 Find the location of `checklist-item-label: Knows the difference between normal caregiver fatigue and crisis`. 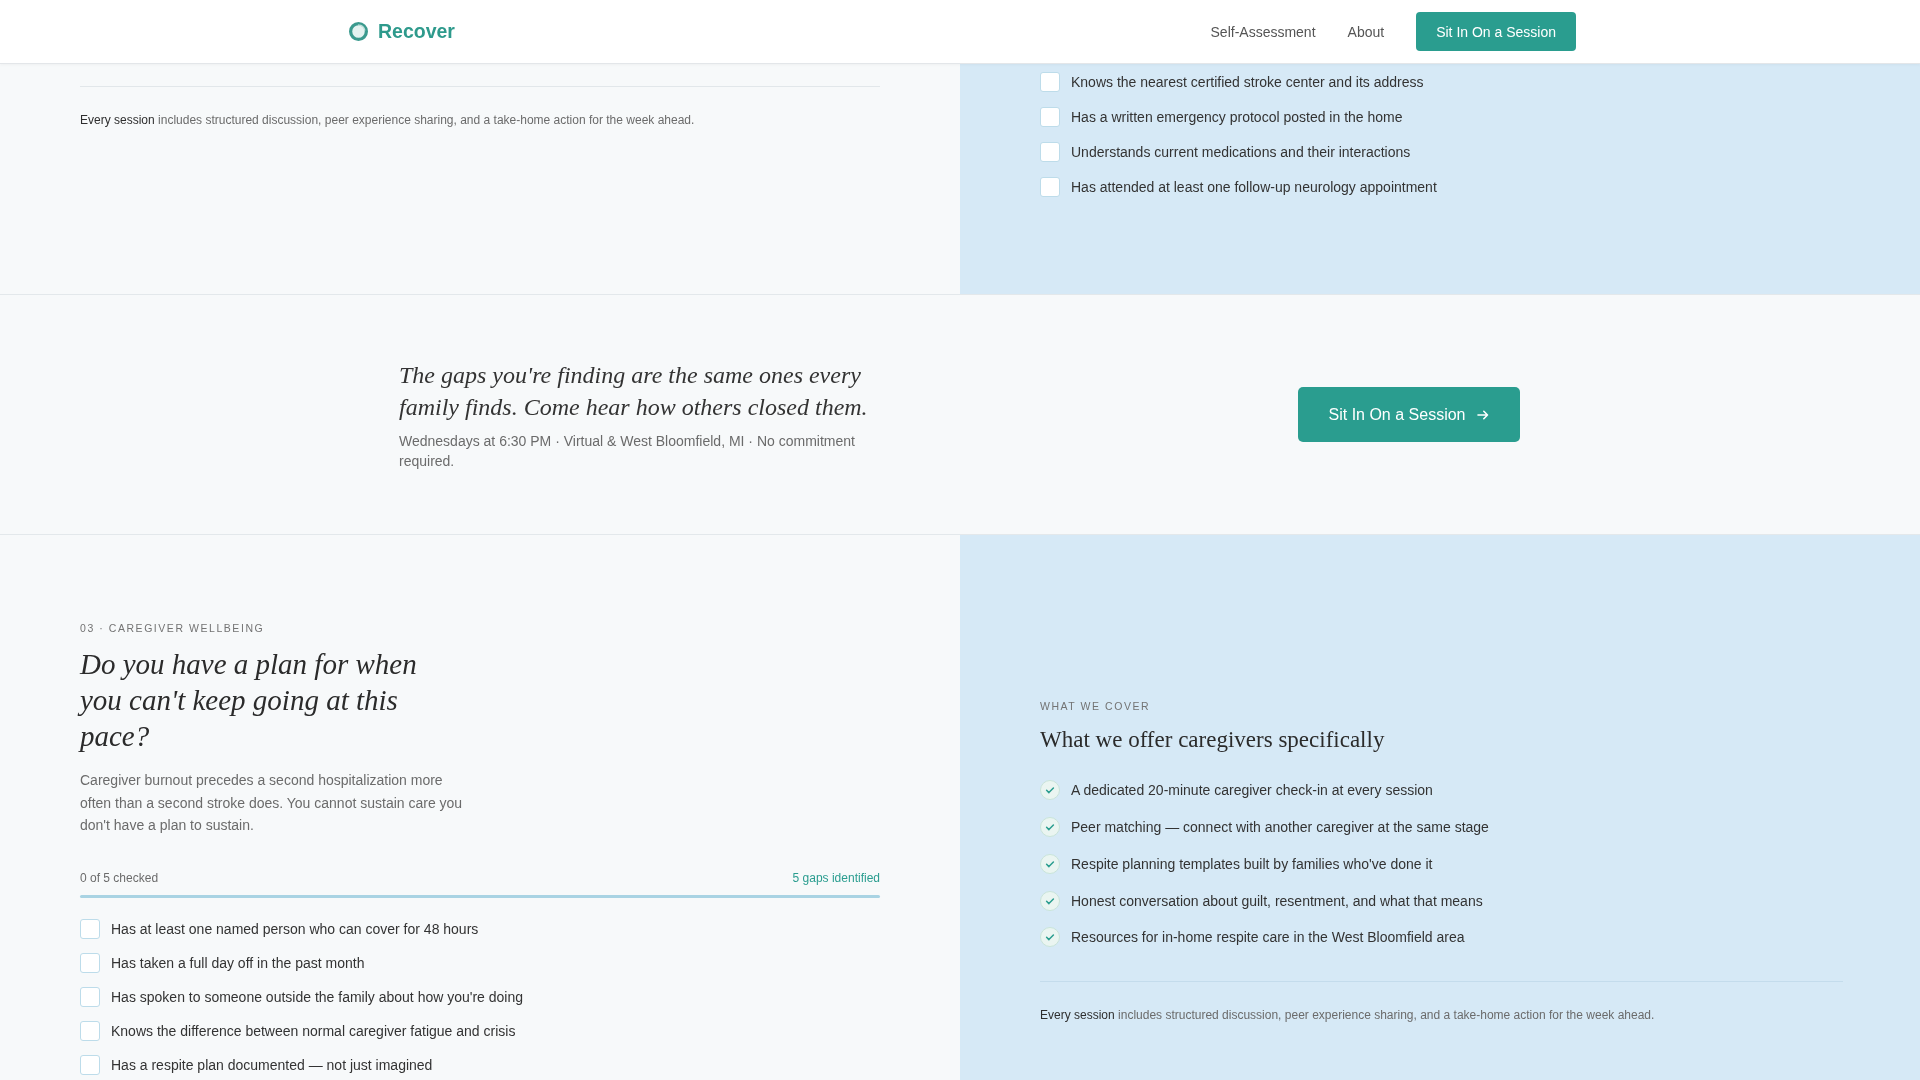

checklist-item-label: Knows the difference between normal caregiver fatigue and crisis is located at coordinates (313, 1031).